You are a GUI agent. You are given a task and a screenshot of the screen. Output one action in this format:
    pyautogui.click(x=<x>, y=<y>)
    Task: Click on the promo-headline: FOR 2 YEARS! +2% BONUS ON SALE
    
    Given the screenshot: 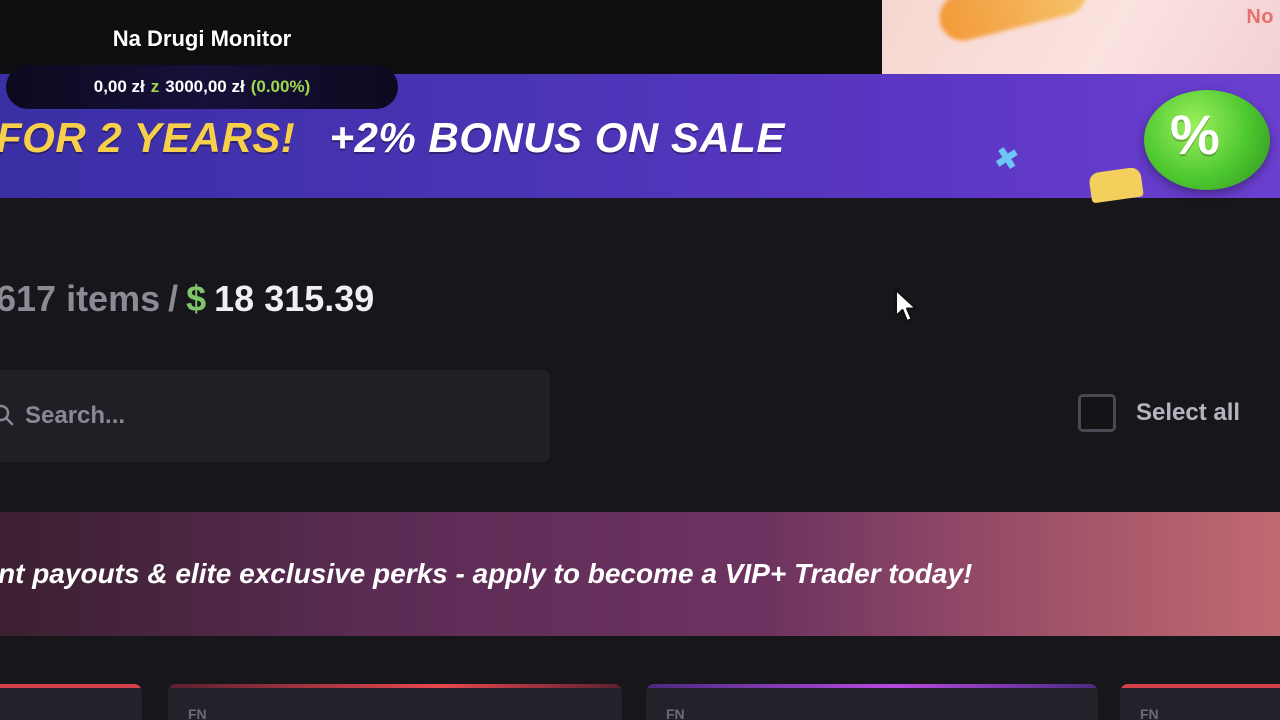 What is the action you would take?
    pyautogui.click(x=392, y=138)
    